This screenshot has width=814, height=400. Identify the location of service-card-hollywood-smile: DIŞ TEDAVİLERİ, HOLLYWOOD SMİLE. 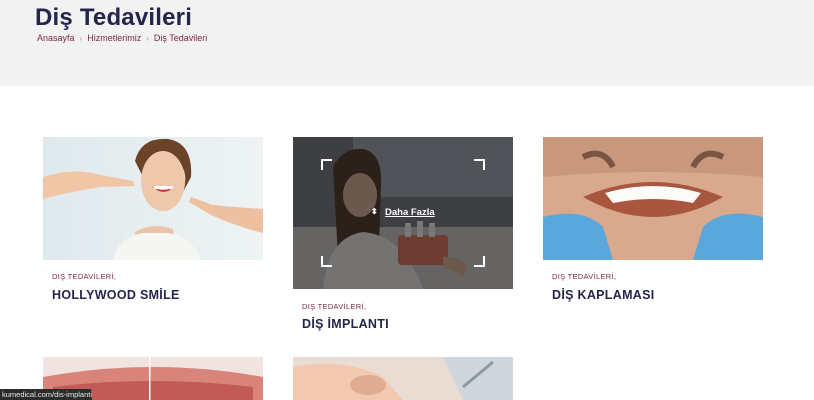
(153, 227).